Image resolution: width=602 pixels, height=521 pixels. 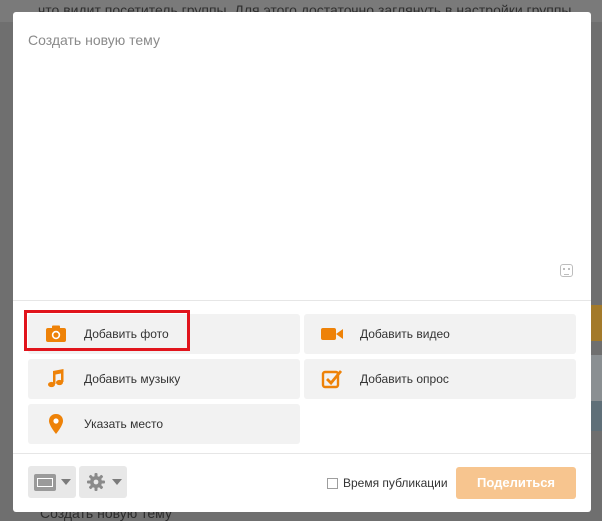 What do you see at coordinates (96, 482) in the screenshot?
I see `gear-icon` at bounding box center [96, 482].